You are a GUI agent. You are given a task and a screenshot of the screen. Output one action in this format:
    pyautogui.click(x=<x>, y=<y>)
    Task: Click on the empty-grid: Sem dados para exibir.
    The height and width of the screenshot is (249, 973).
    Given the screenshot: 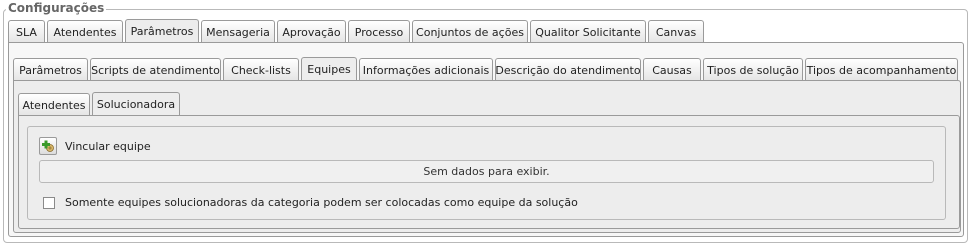 What is the action you would take?
    pyautogui.click(x=486, y=171)
    